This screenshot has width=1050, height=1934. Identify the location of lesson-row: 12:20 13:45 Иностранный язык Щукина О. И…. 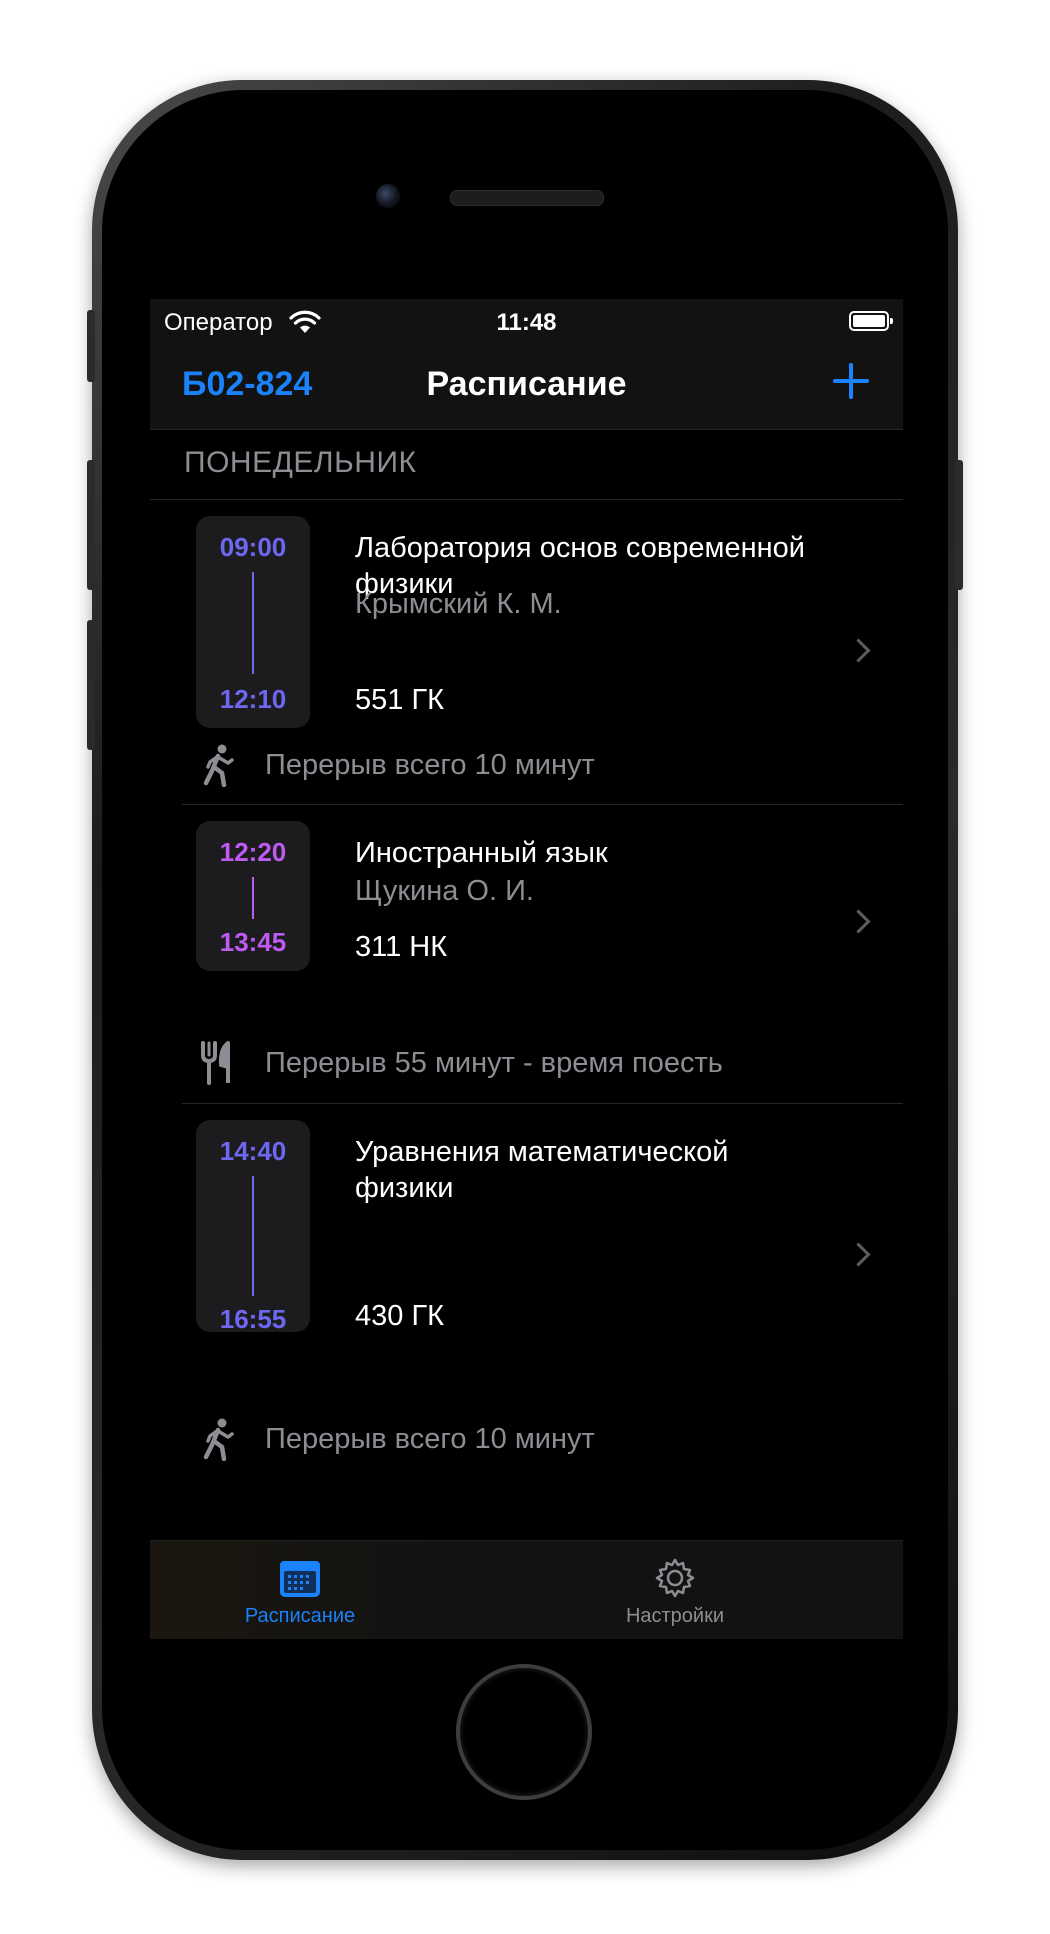
(526, 890).